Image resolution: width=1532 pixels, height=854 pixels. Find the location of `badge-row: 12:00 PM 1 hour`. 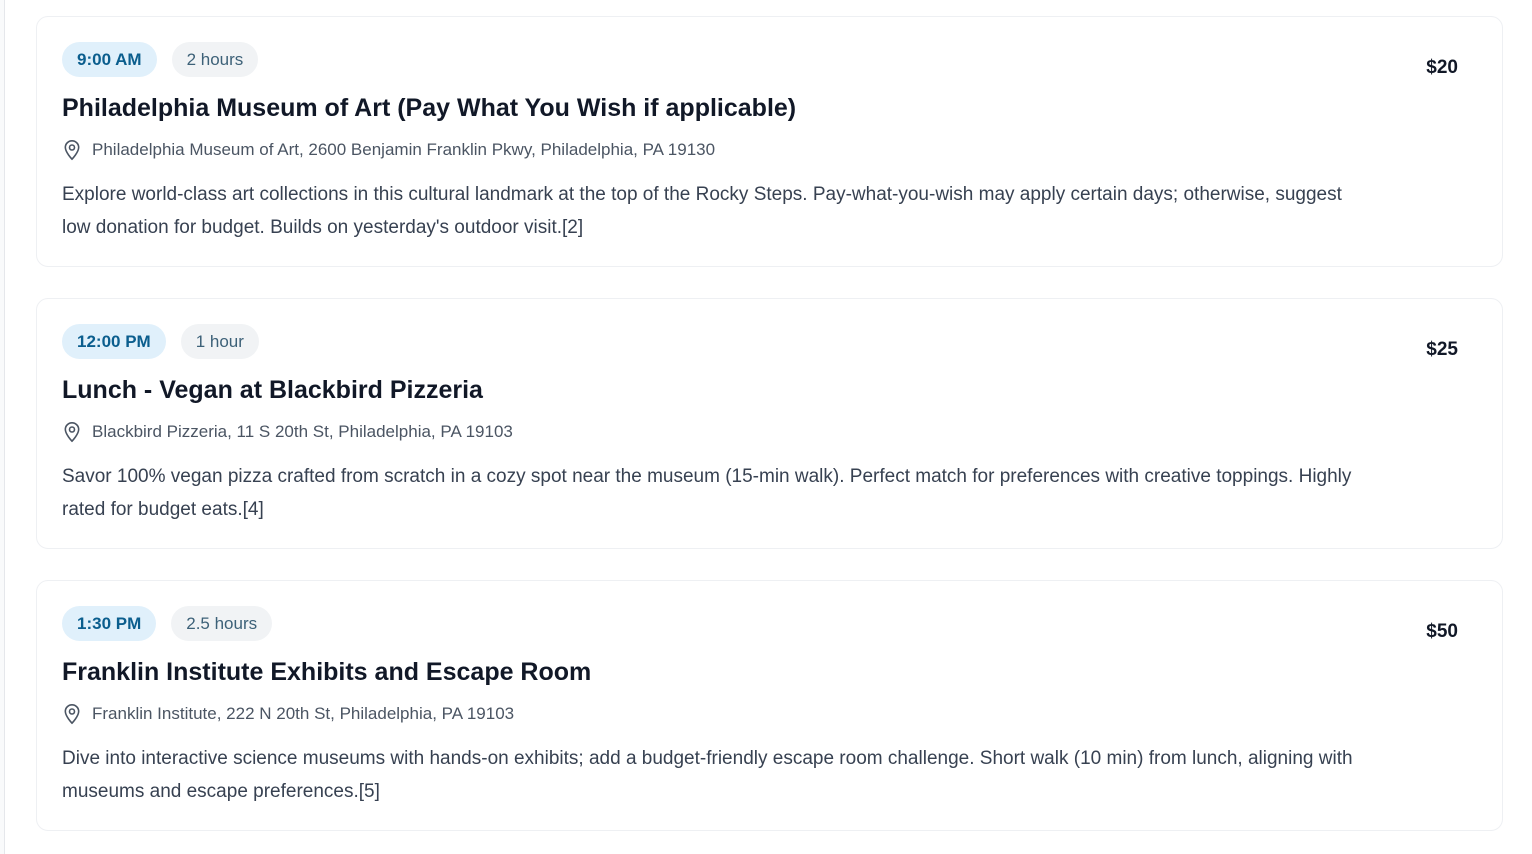

badge-row: 12:00 PM 1 hour is located at coordinates (160, 341).